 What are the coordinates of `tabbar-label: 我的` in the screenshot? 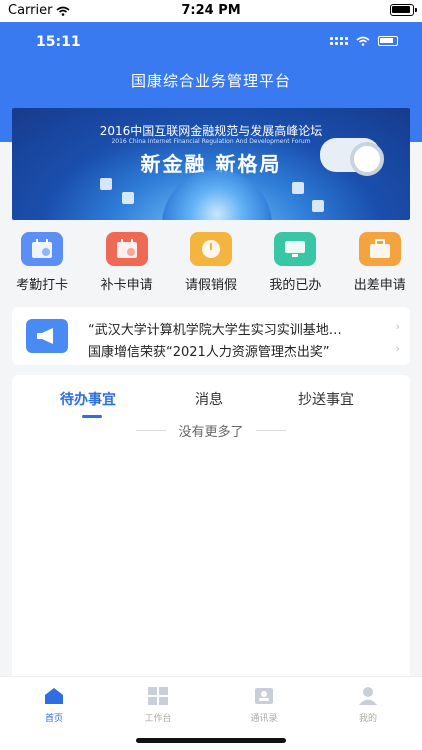 It's located at (367, 719).